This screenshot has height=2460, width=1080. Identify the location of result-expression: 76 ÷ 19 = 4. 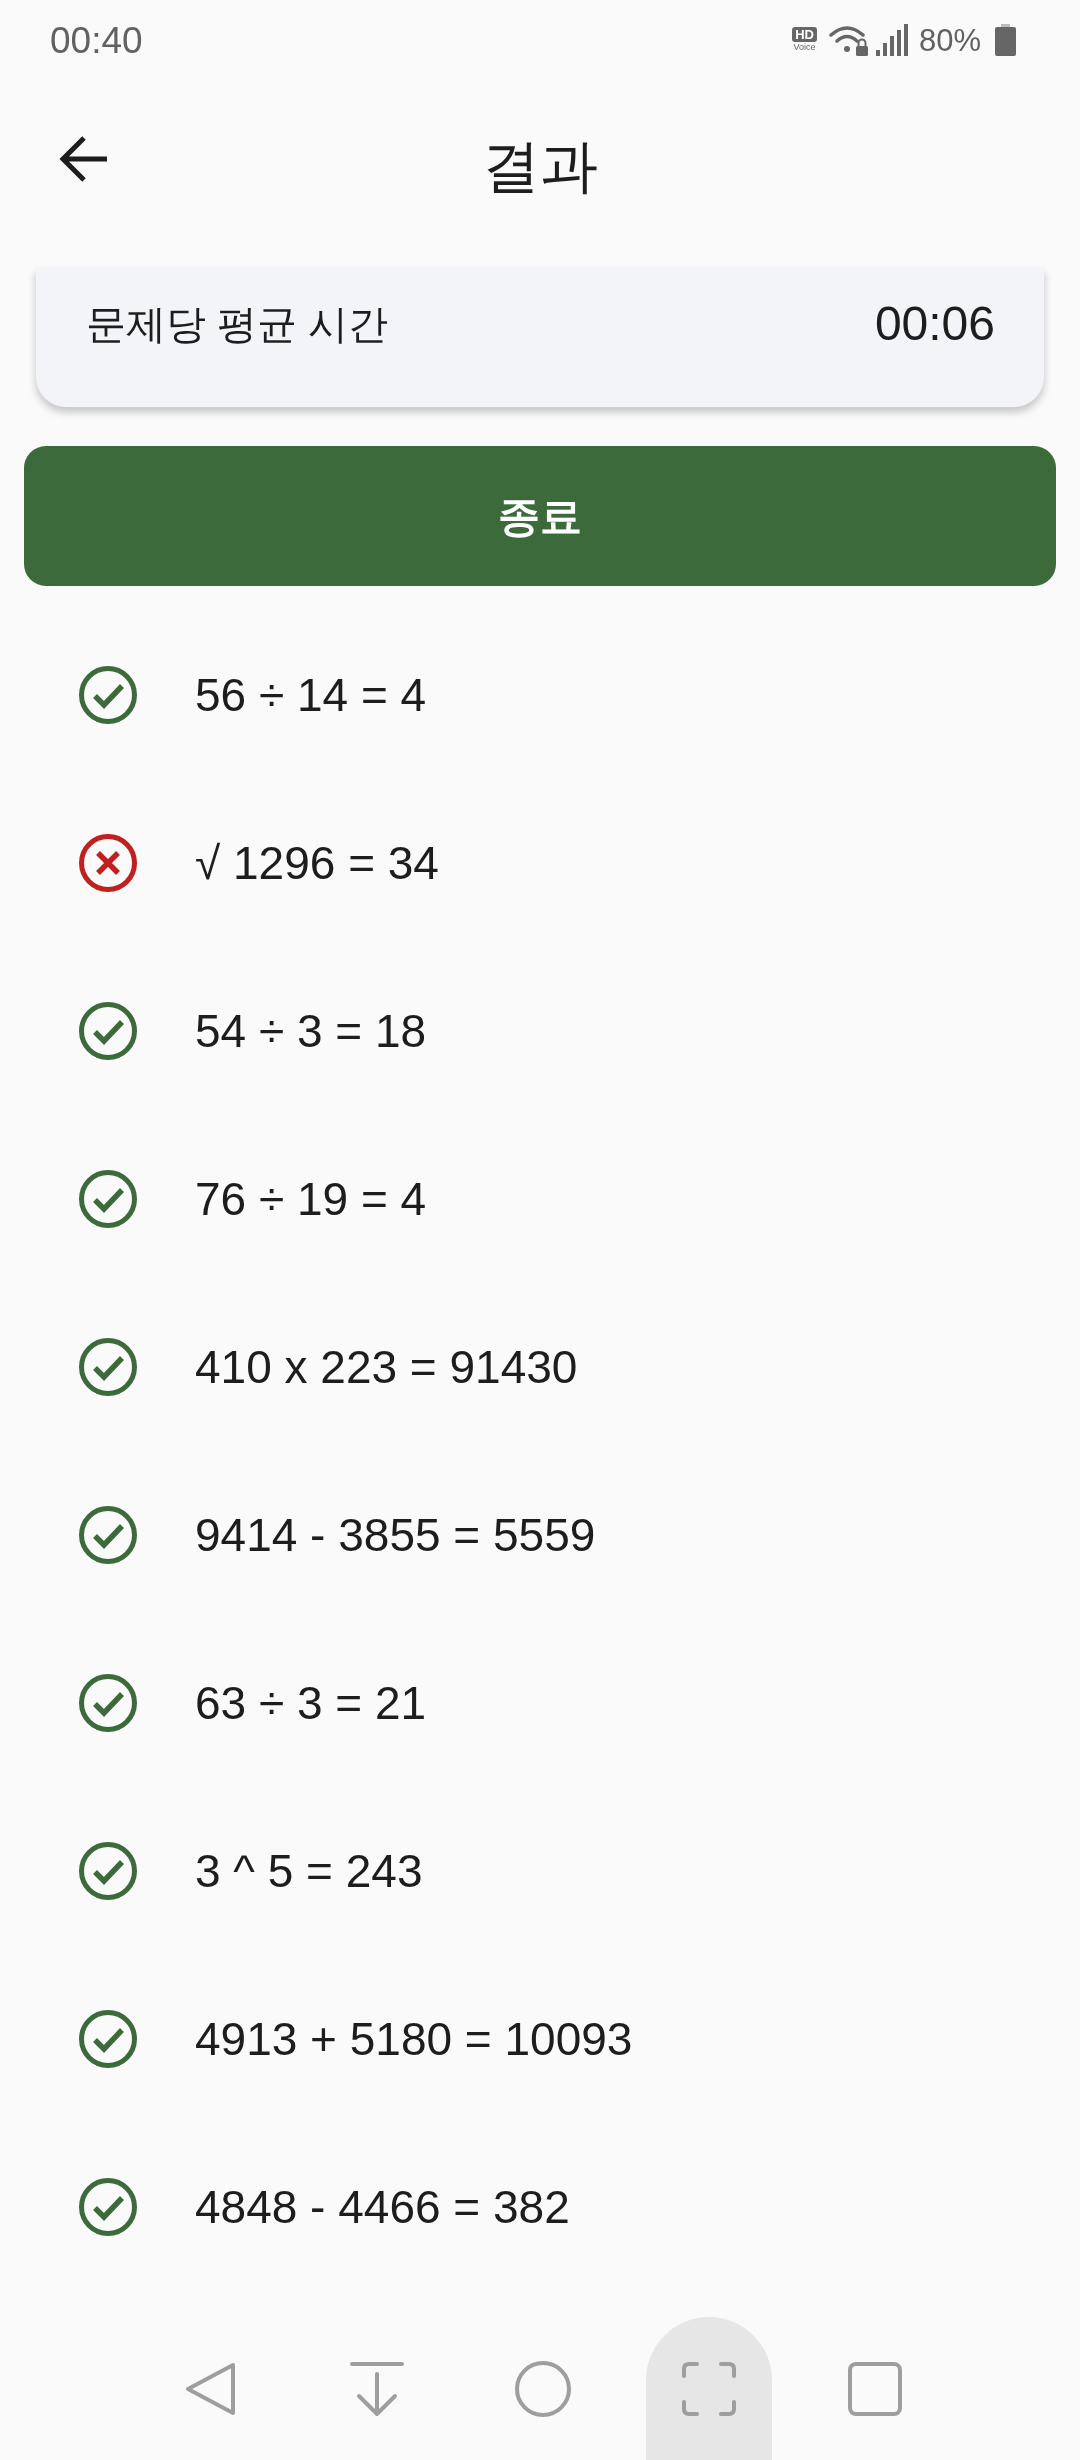
(311, 1199).